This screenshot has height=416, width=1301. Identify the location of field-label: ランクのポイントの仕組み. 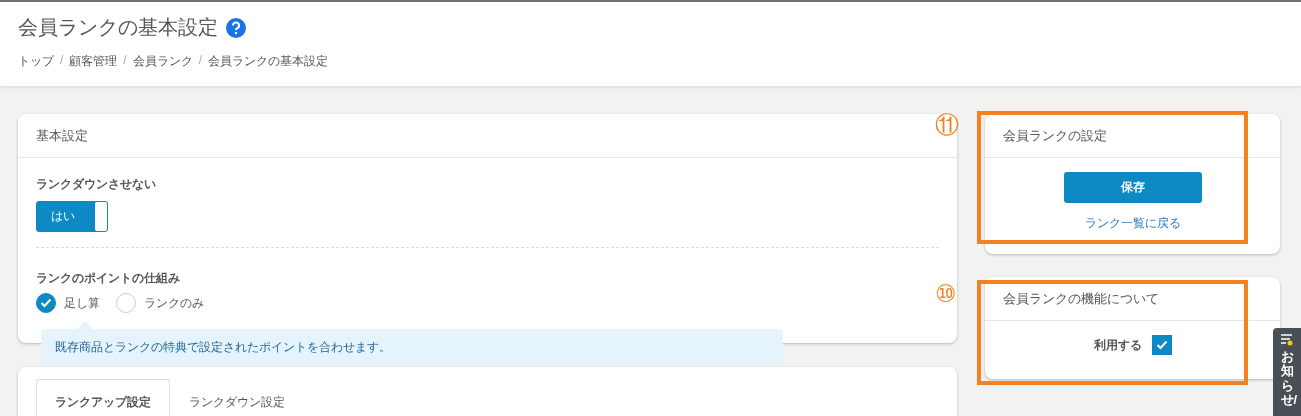
(108, 278).